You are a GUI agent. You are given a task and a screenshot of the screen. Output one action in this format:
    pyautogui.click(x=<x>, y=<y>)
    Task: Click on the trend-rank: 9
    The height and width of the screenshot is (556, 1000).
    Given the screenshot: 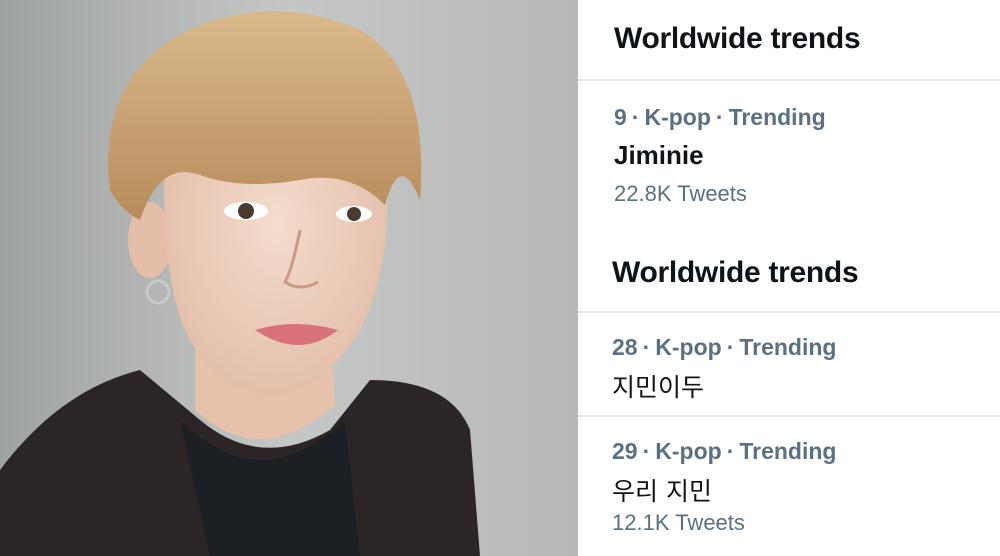 What is the action you would take?
    pyautogui.click(x=620, y=117)
    